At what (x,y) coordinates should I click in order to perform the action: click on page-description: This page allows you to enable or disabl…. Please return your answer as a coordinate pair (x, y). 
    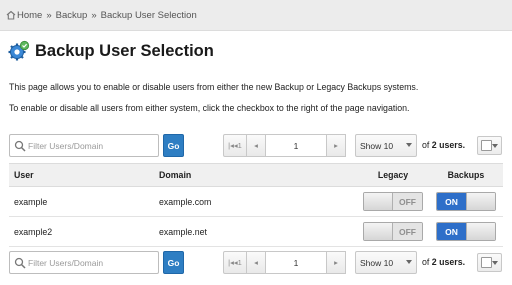
    Looking at the image, I should click on (214, 87).